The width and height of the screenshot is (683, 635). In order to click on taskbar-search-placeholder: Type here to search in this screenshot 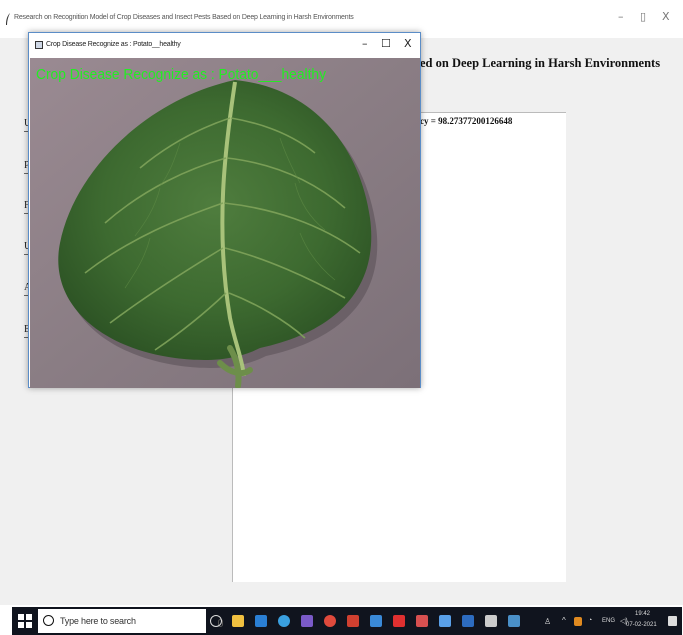, I will do `click(98, 621)`.